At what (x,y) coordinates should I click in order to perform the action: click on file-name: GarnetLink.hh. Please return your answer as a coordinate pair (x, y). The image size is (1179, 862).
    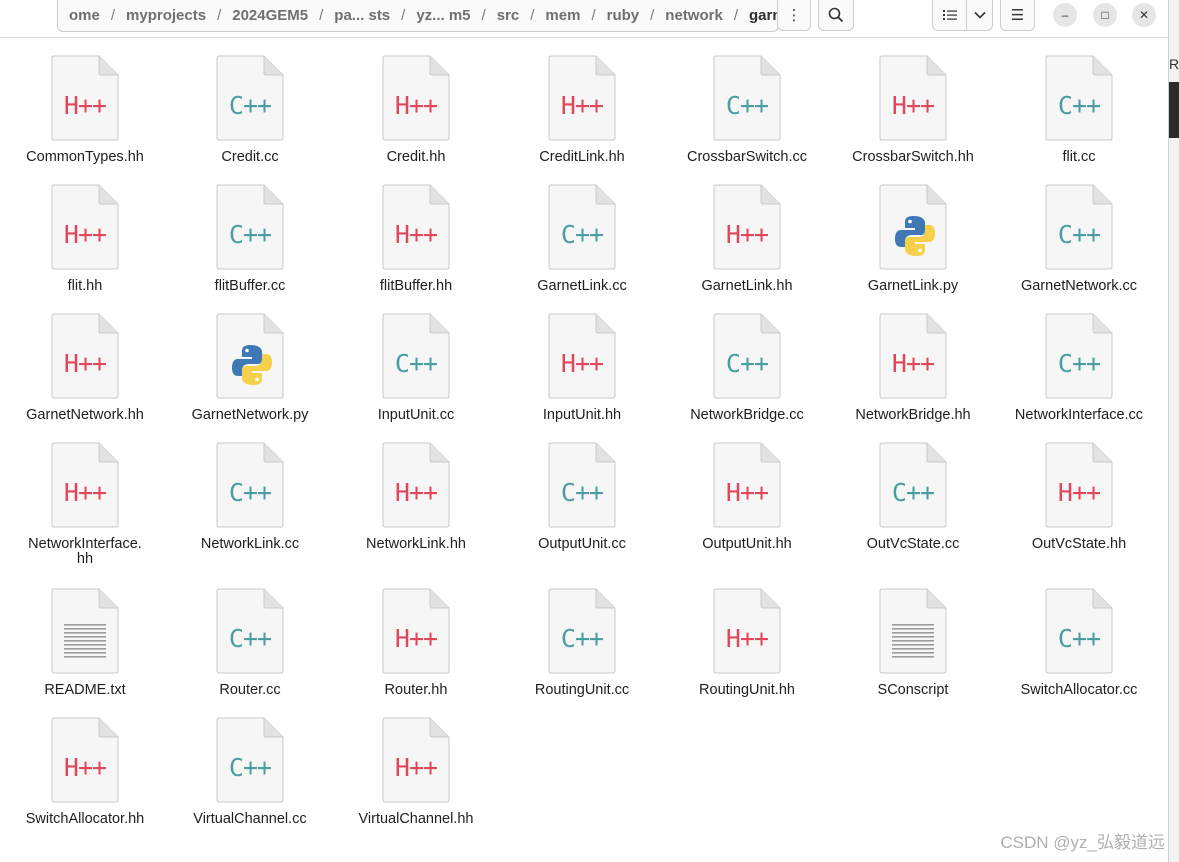
    Looking at the image, I should click on (747, 286).